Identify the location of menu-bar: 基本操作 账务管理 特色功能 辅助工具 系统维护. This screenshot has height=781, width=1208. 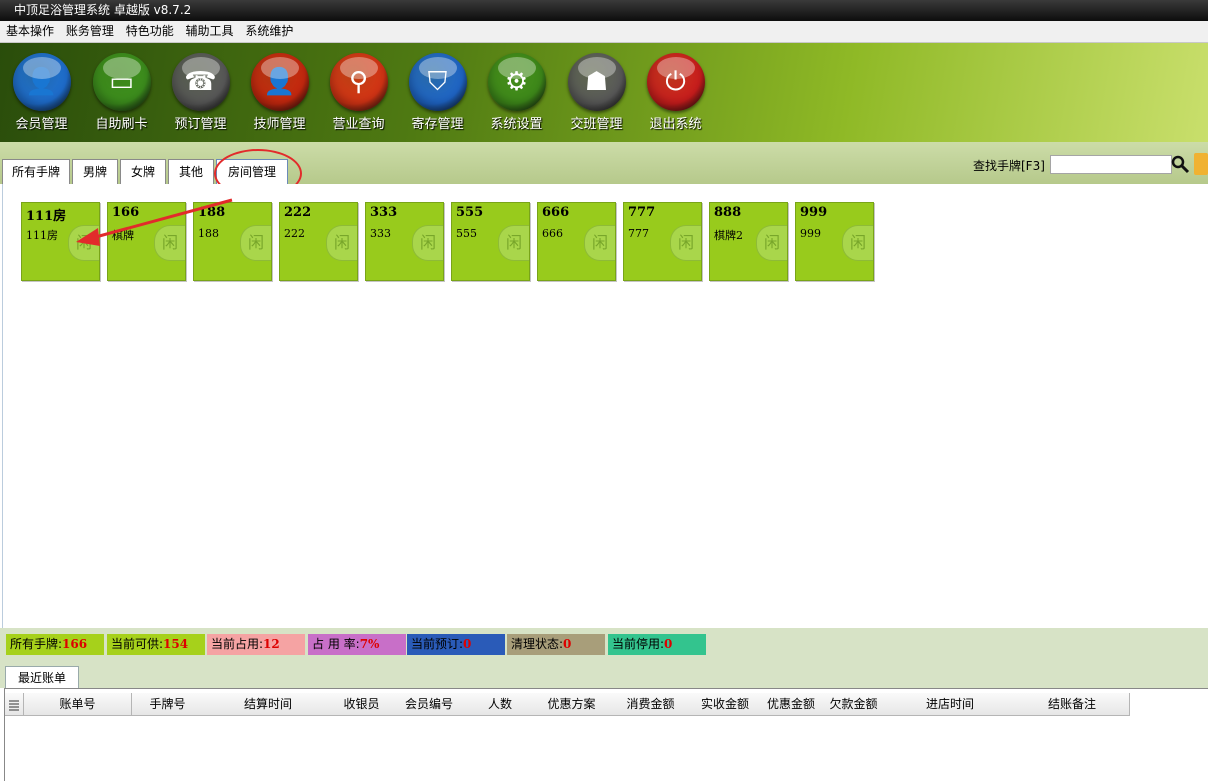
(604, 32).